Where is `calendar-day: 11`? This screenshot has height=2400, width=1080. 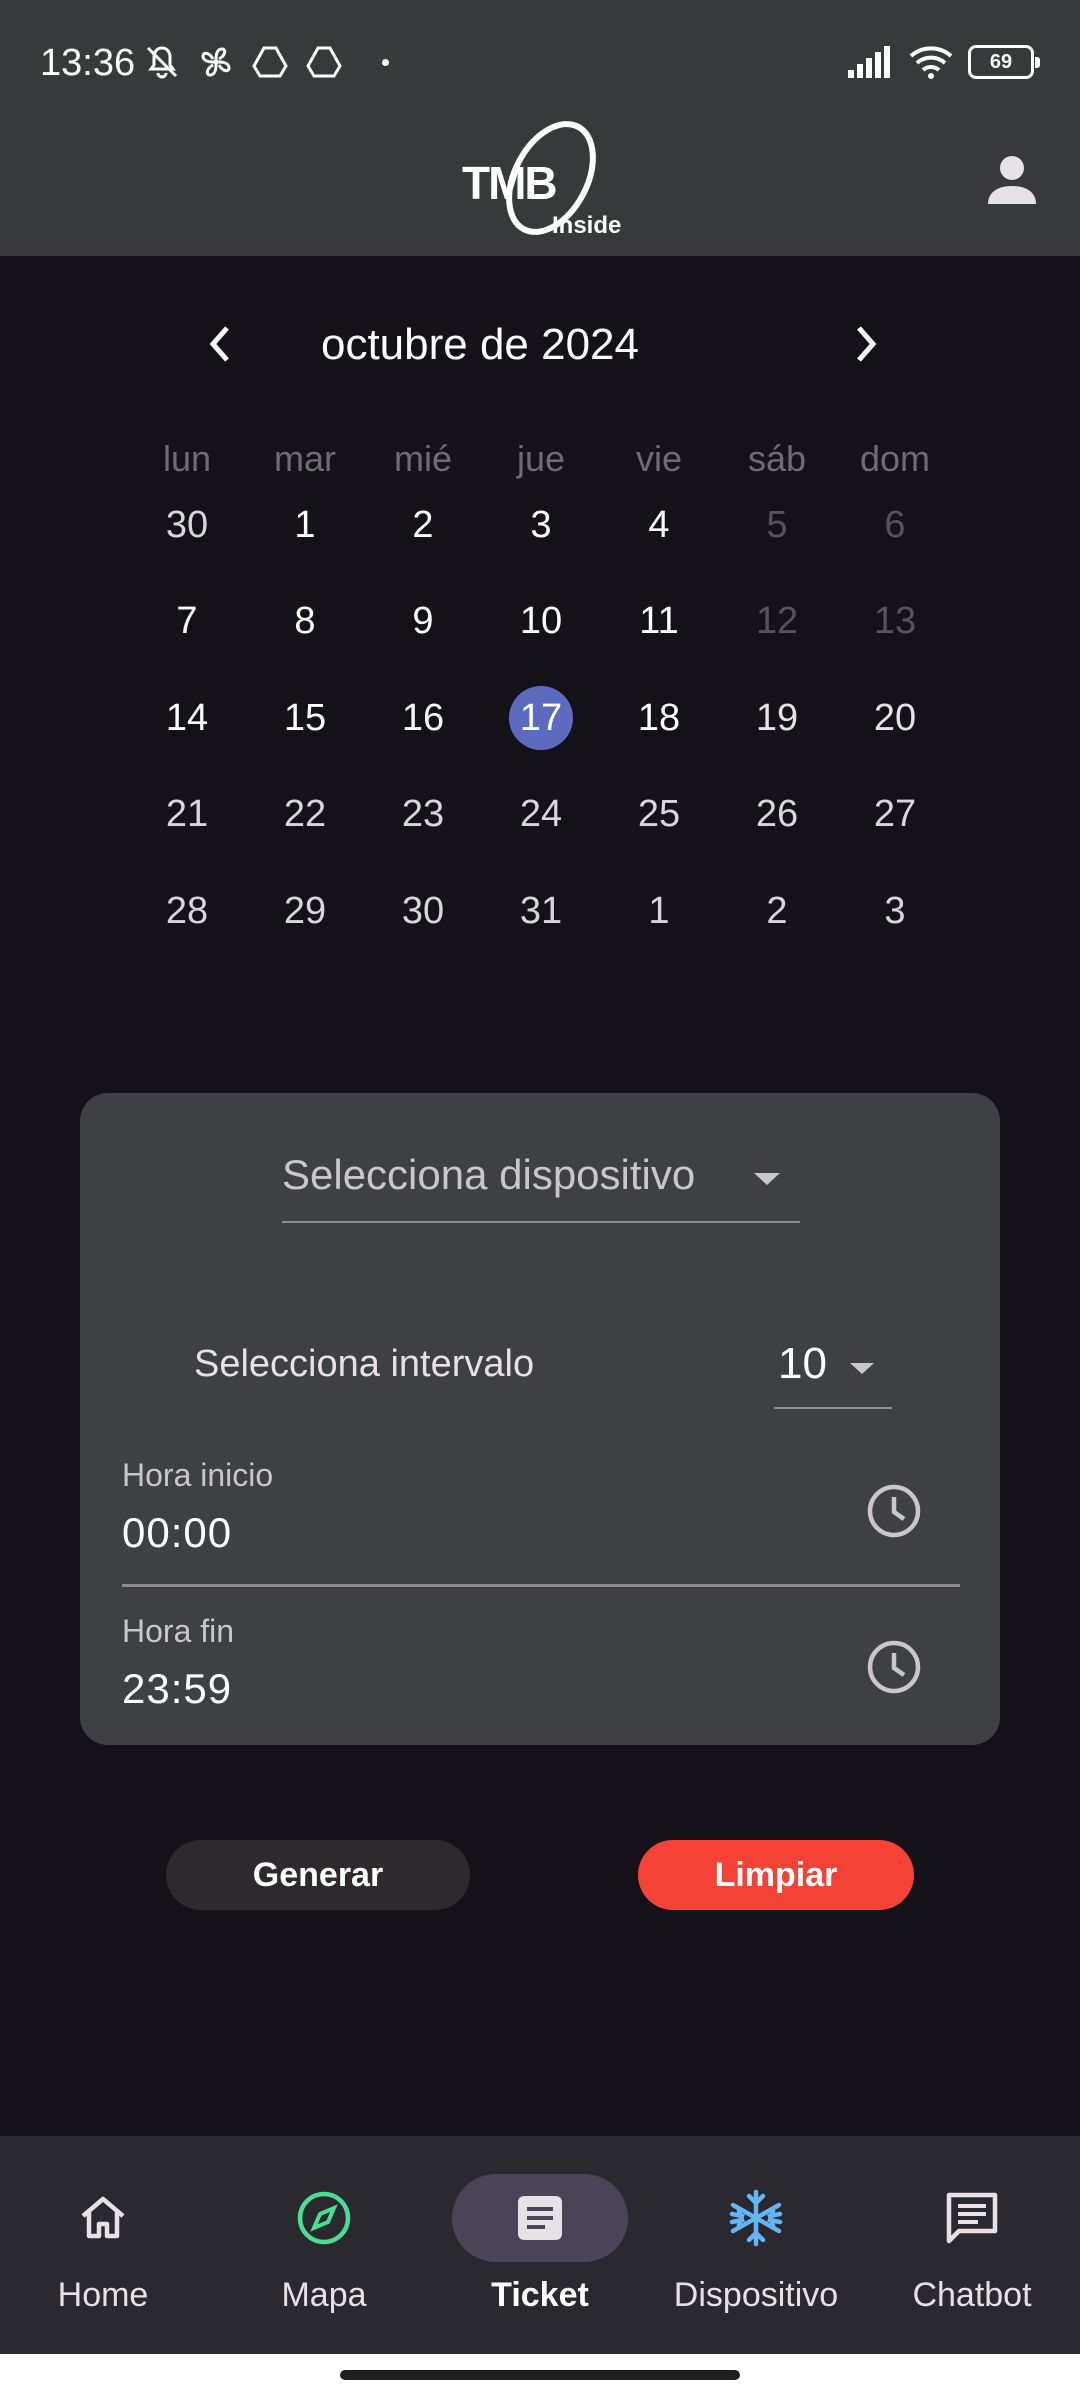
calendar-day: 11 is located at coordinates (659, 622).